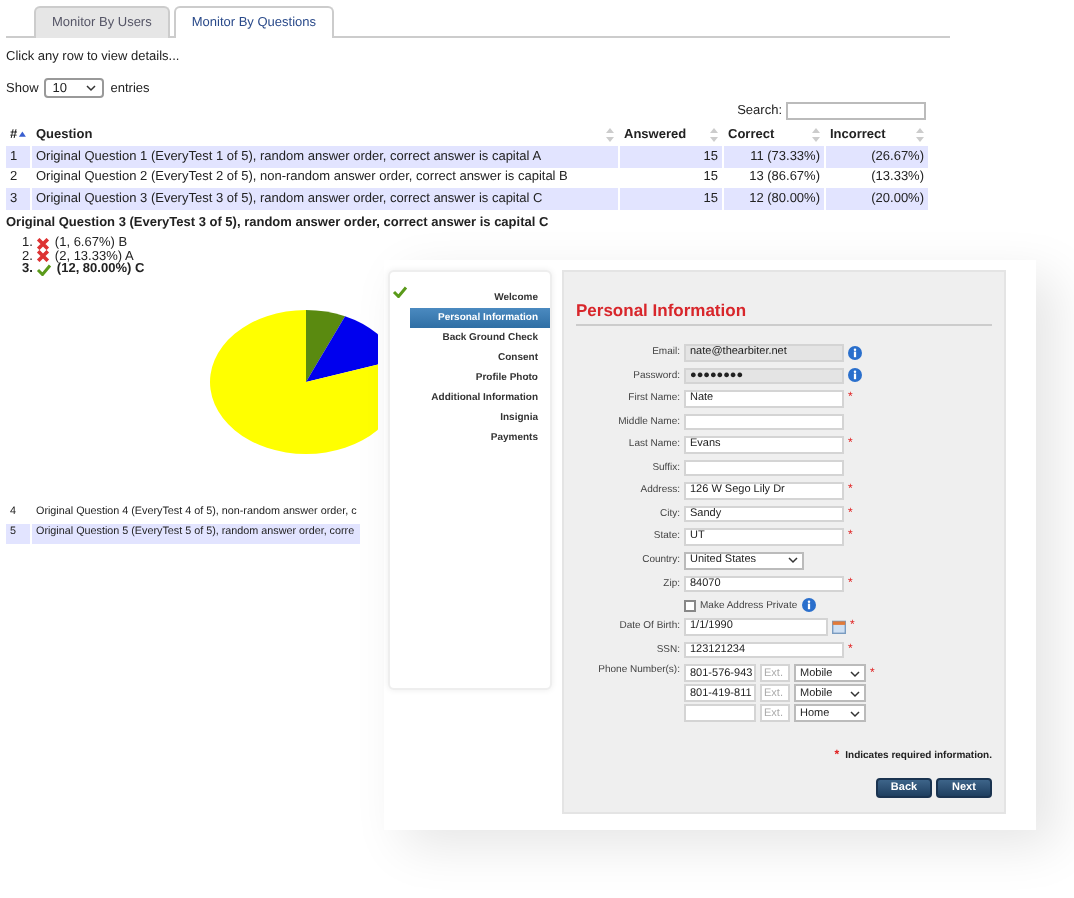 This screenshot has height=898, width=1074. I want to click on search-field, so click(856, 111).